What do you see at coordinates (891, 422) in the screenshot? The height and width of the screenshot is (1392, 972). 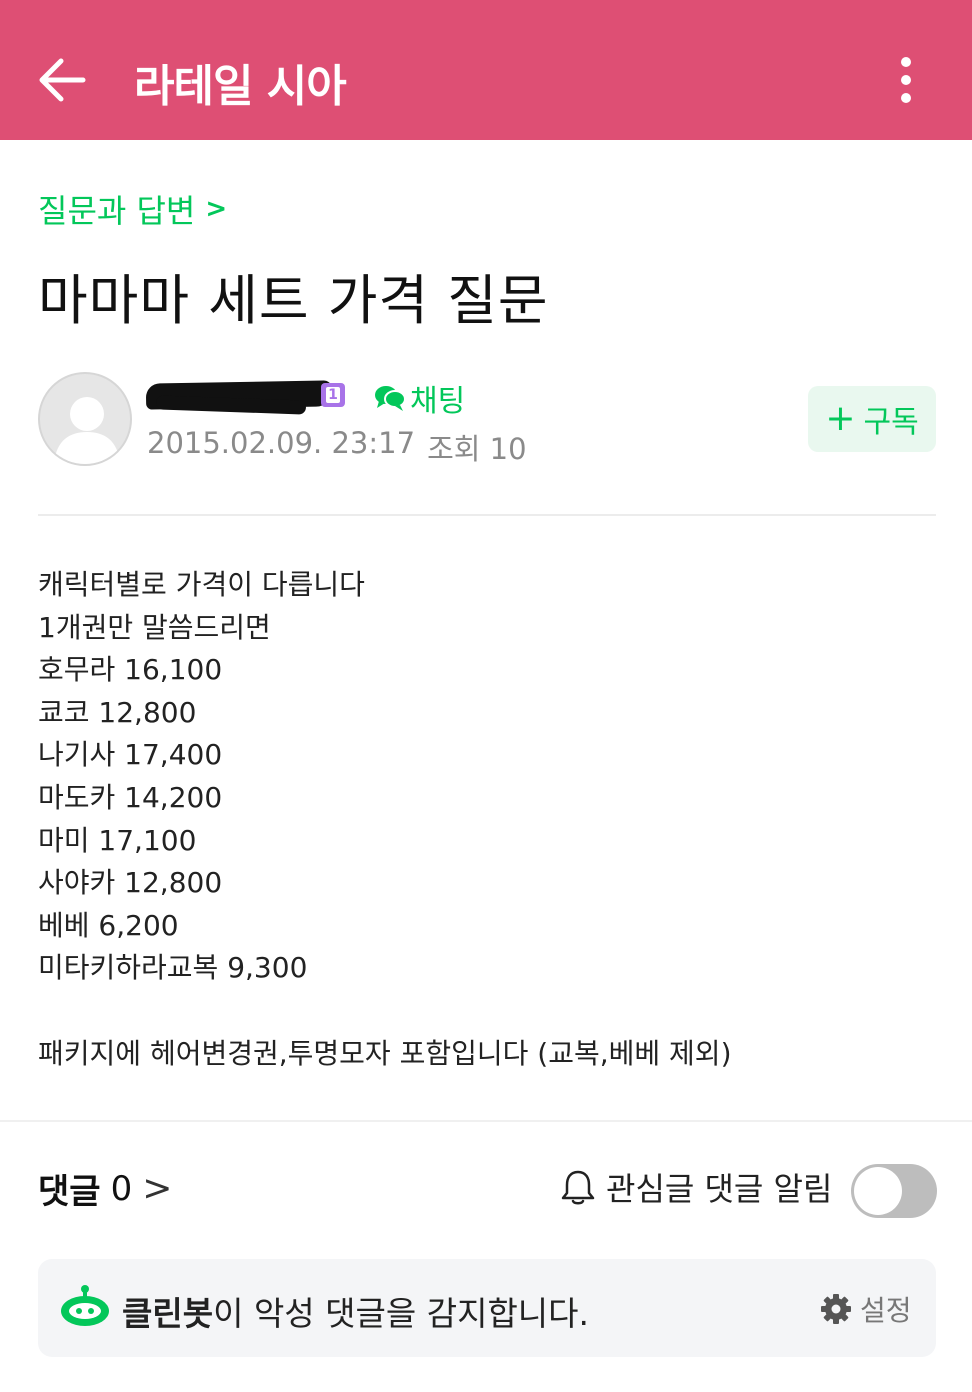 I see `subscribe-label: 구독` at bounding box center [891, 422].